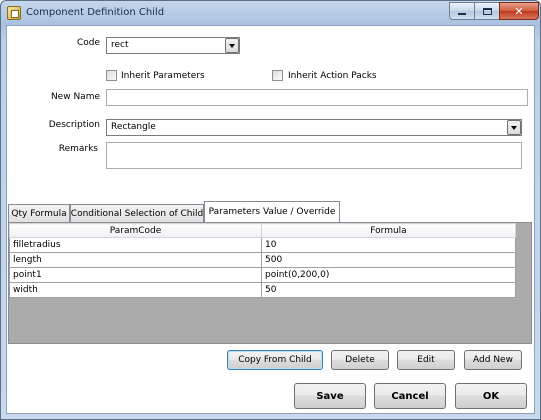 The image size is (541, 420). What do you see at coordinates (173, 45) in the screenshot?
I see `code-combobox: rect` at bounding box center [173, 45].